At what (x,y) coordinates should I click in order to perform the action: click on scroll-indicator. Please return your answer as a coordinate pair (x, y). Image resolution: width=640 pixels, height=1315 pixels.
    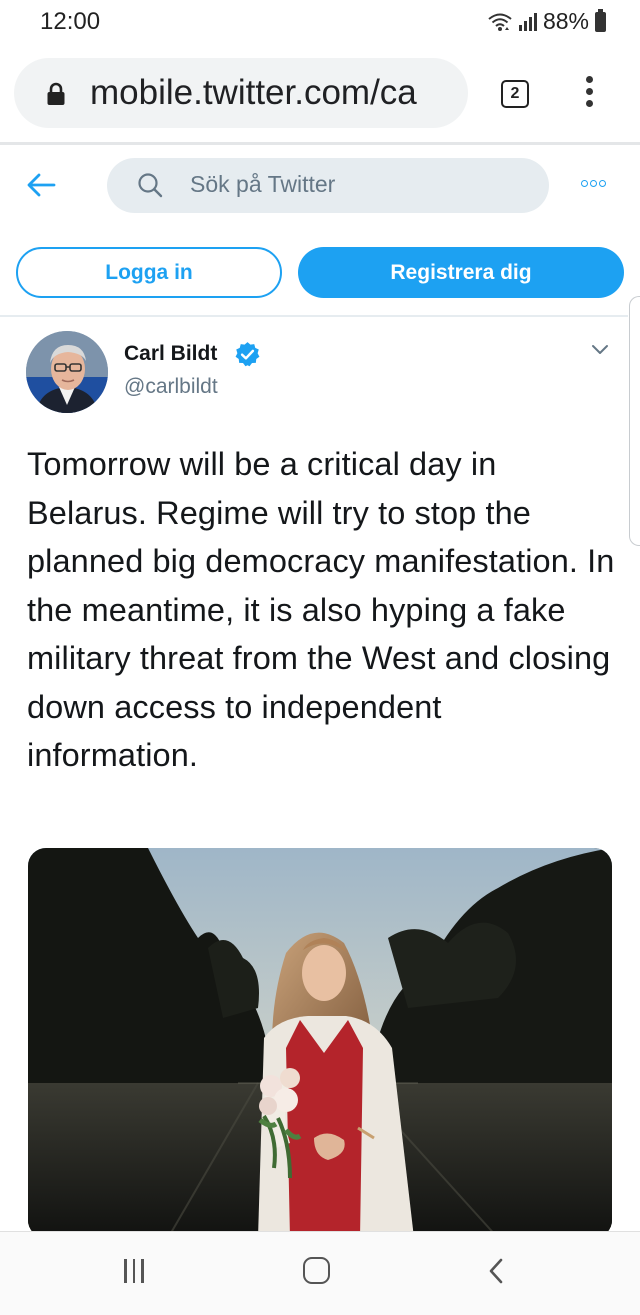
    Looking at the image, I should click on (634, 421).